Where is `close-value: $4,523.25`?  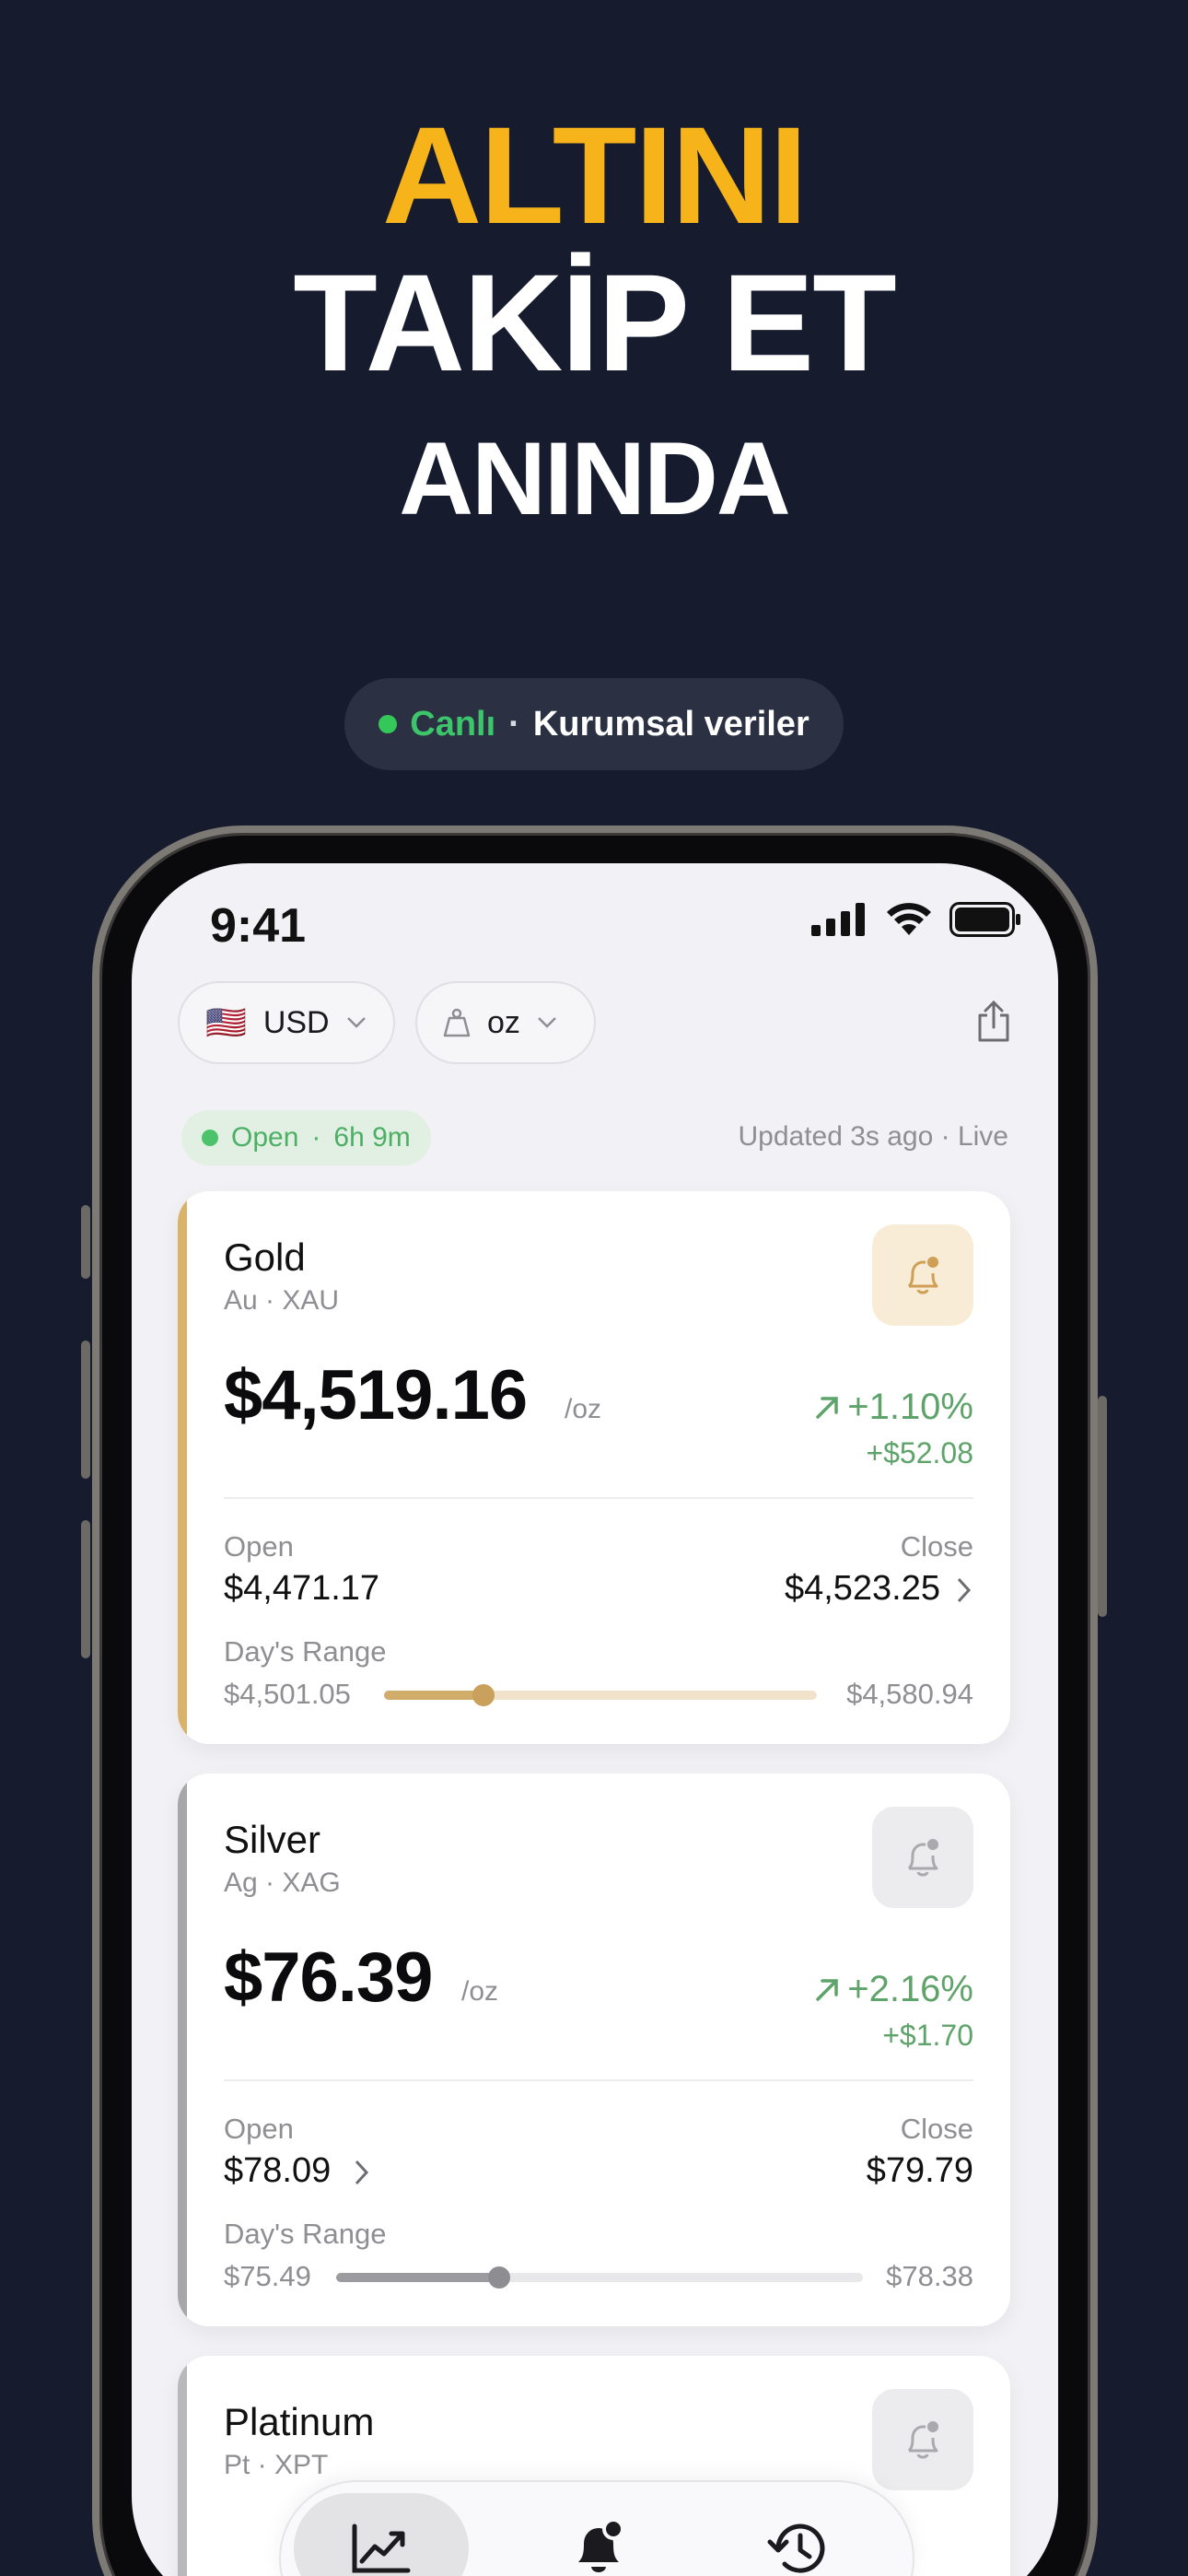 close-value: $4,523.25 is located at coordinates (862, 1588).